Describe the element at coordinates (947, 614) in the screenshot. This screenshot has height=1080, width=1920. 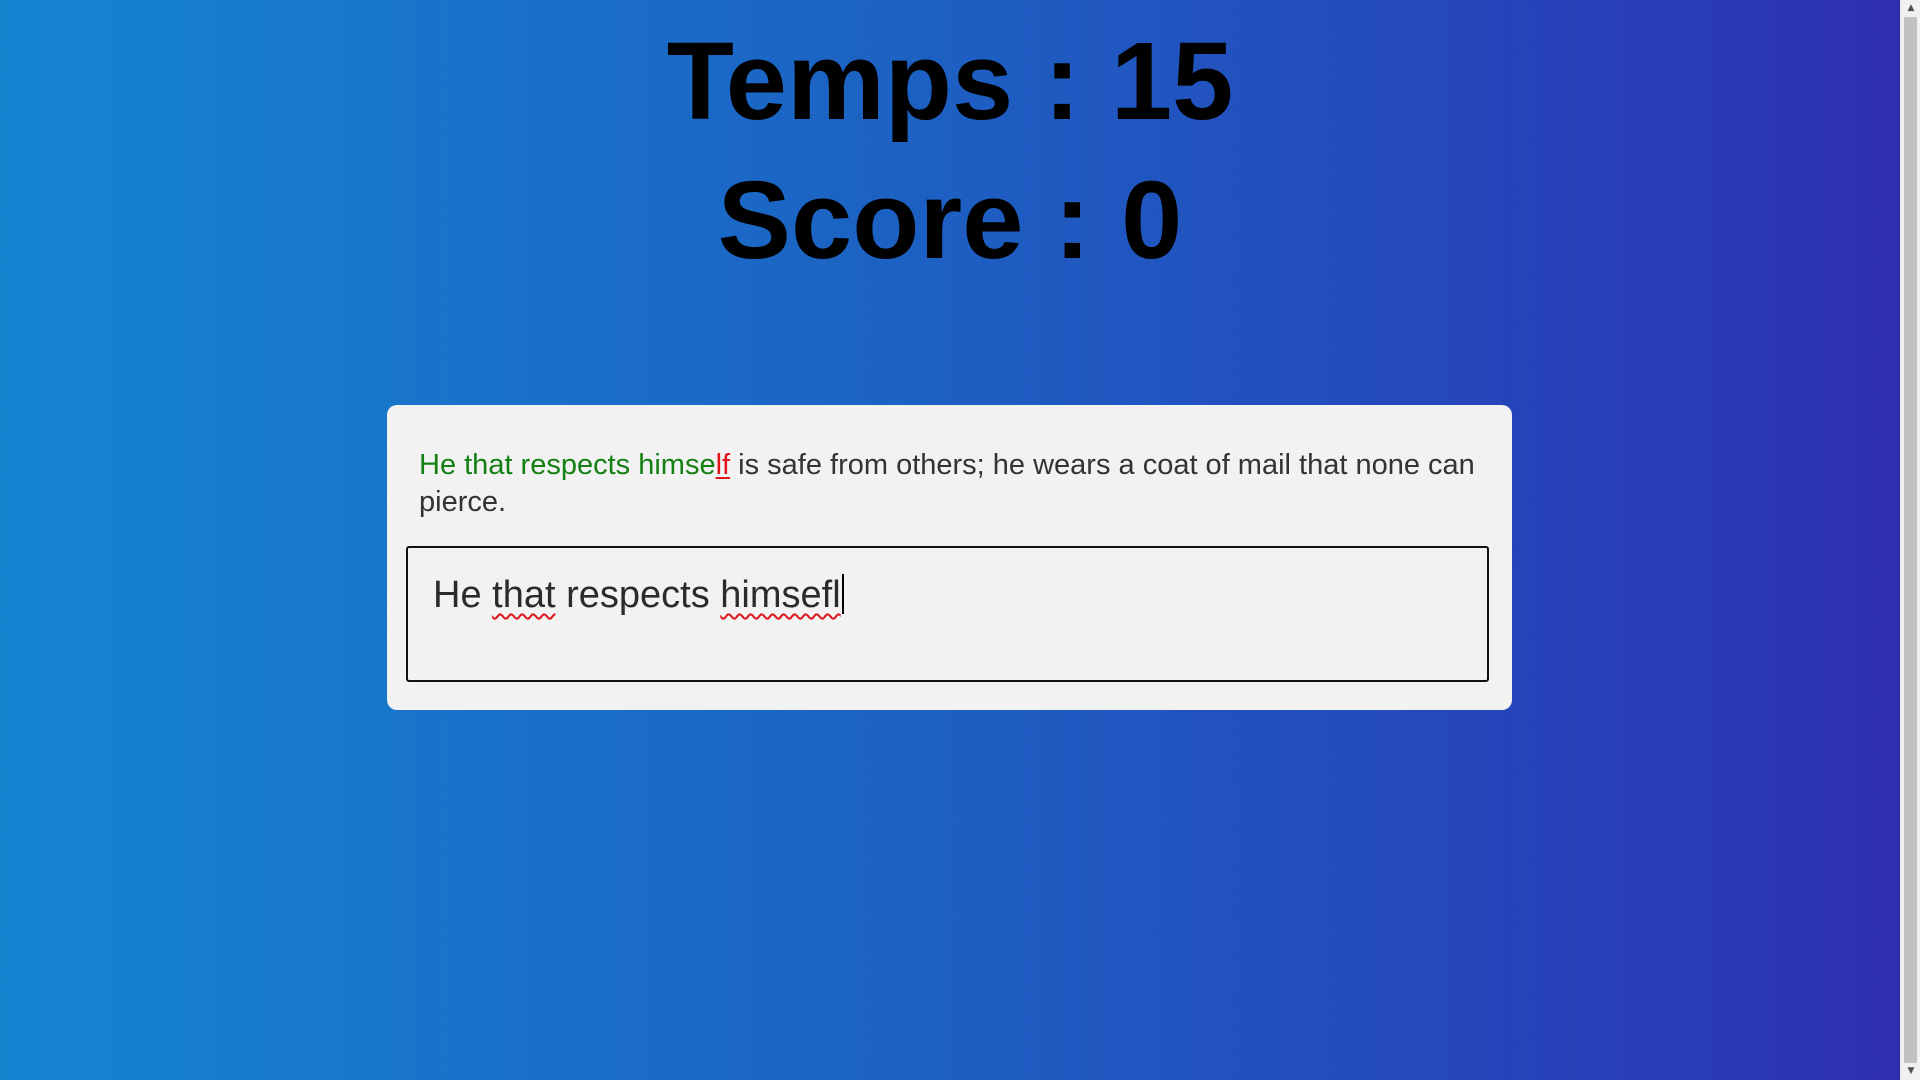
I see `typing-input: He that respects himsefl` at that location.